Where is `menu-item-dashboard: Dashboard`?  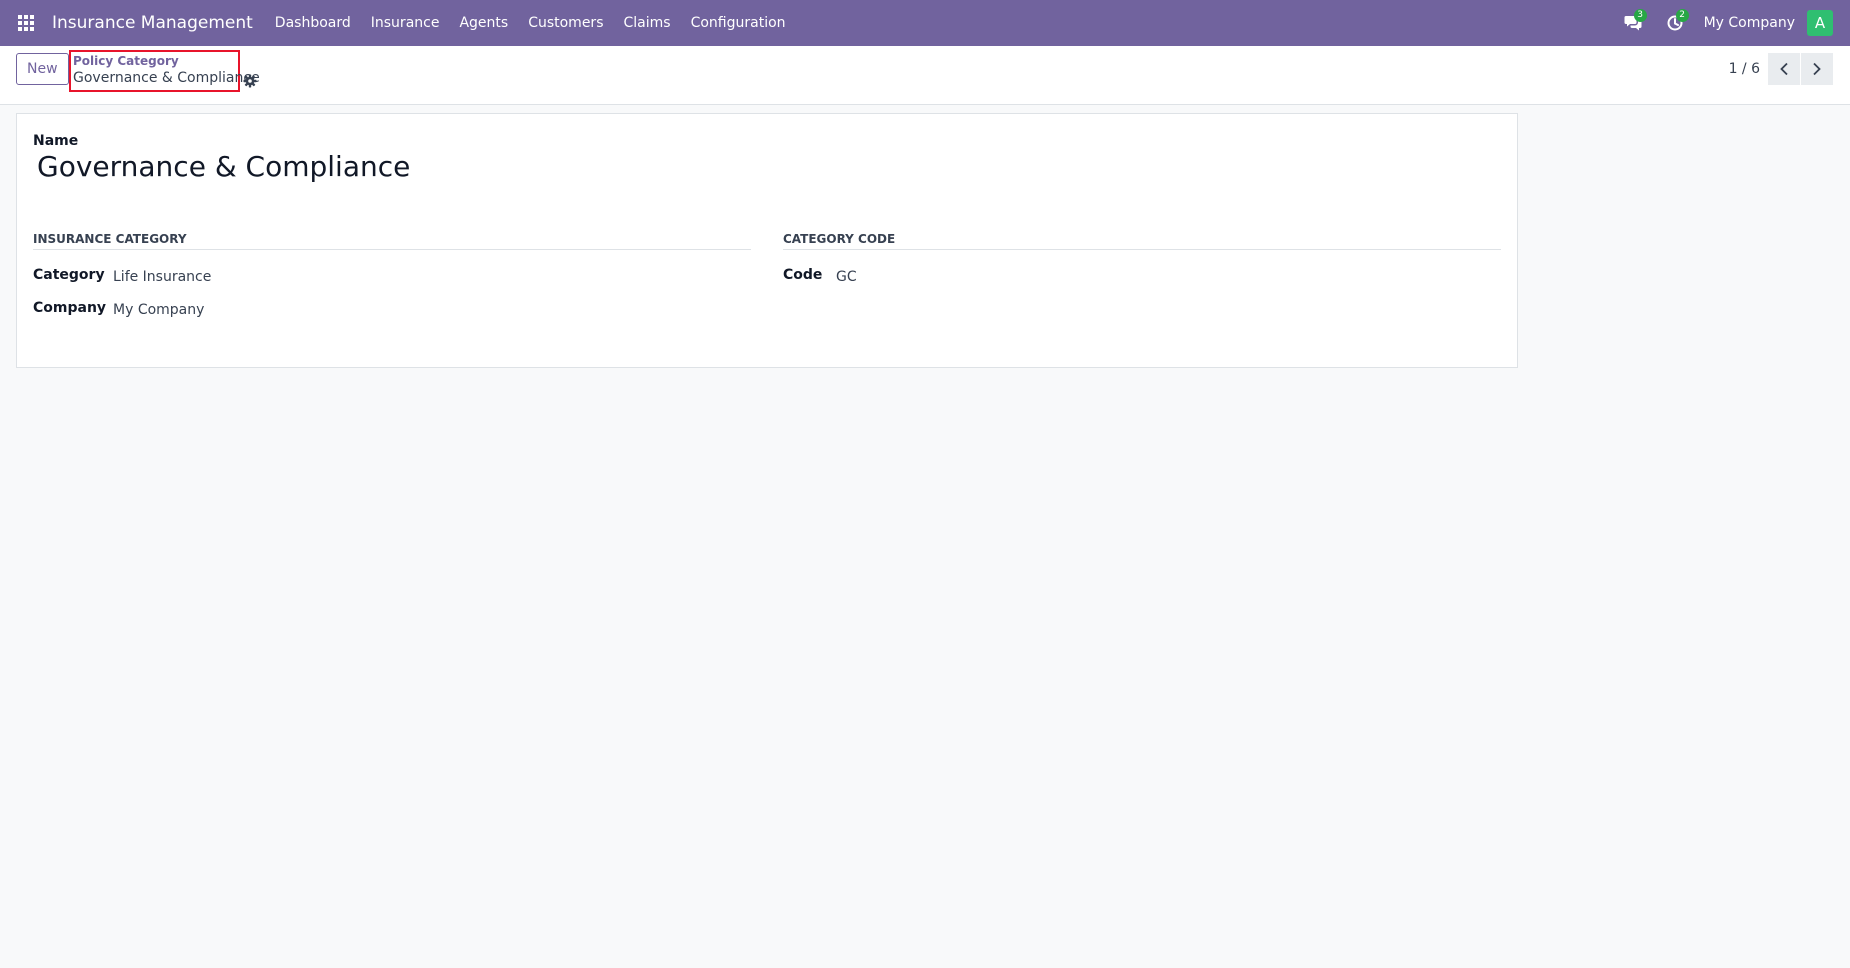 menu-item-dashboard: Dashboard is located at coordinates (313, 23).